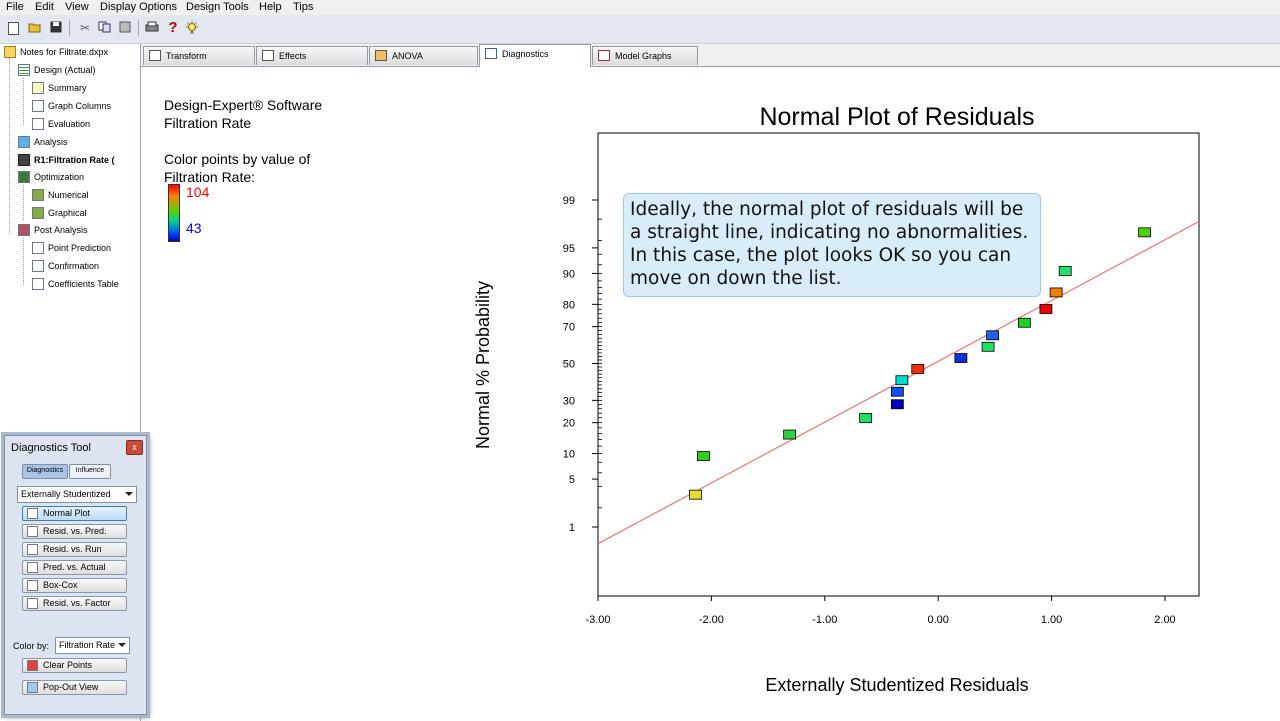 Image resolution: width=1280 pixels, height=721 pixels. What do you see at coordinates (61, 230) in the screenshot?
I see `tree-label: Post Analysis` at bounding box center [61, 230].